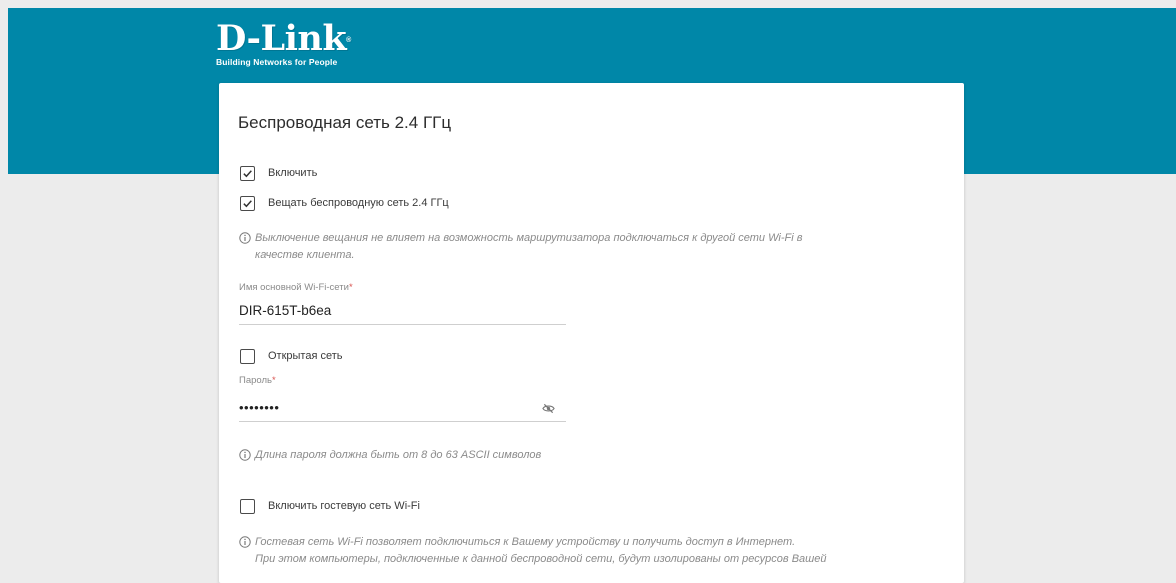 The width and height of the screenshot is (1176, 583). What do you see at coordinates (247, 506) in the screenshot?
I see `guest-network-checkbox` at bounding box center [247, 506].